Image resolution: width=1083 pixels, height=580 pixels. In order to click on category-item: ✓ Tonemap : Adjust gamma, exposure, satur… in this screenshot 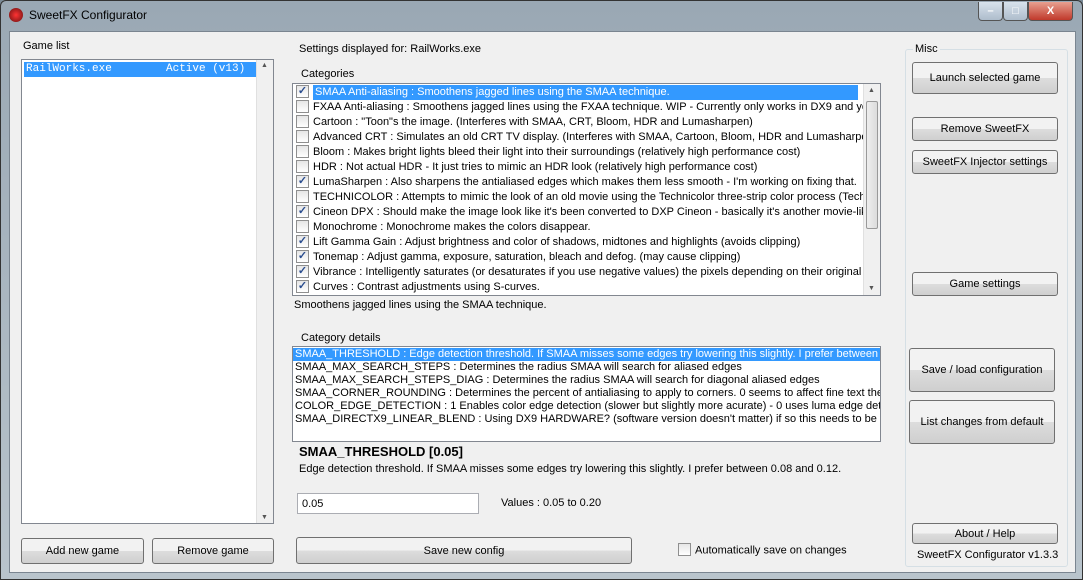, I will do `click(586, 257)`.